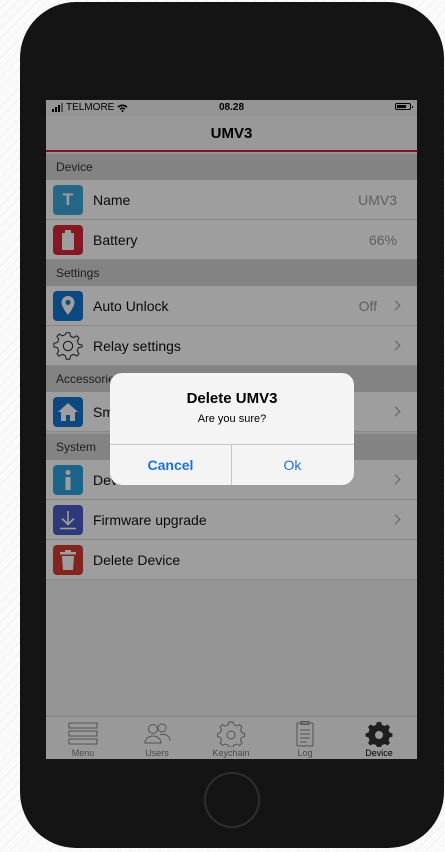 This screenshot has width=445, height=852. I want to click on ok-button: Ok, so click(292, 465).